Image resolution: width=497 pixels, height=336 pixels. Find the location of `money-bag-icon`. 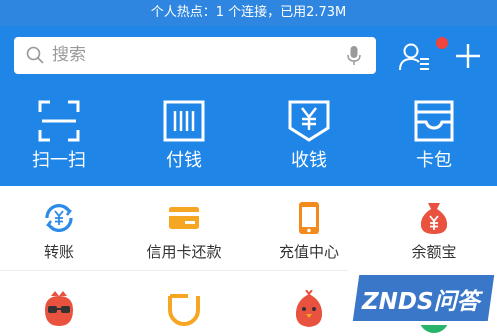

money-bag-icon is located at coordinates (434, 218).